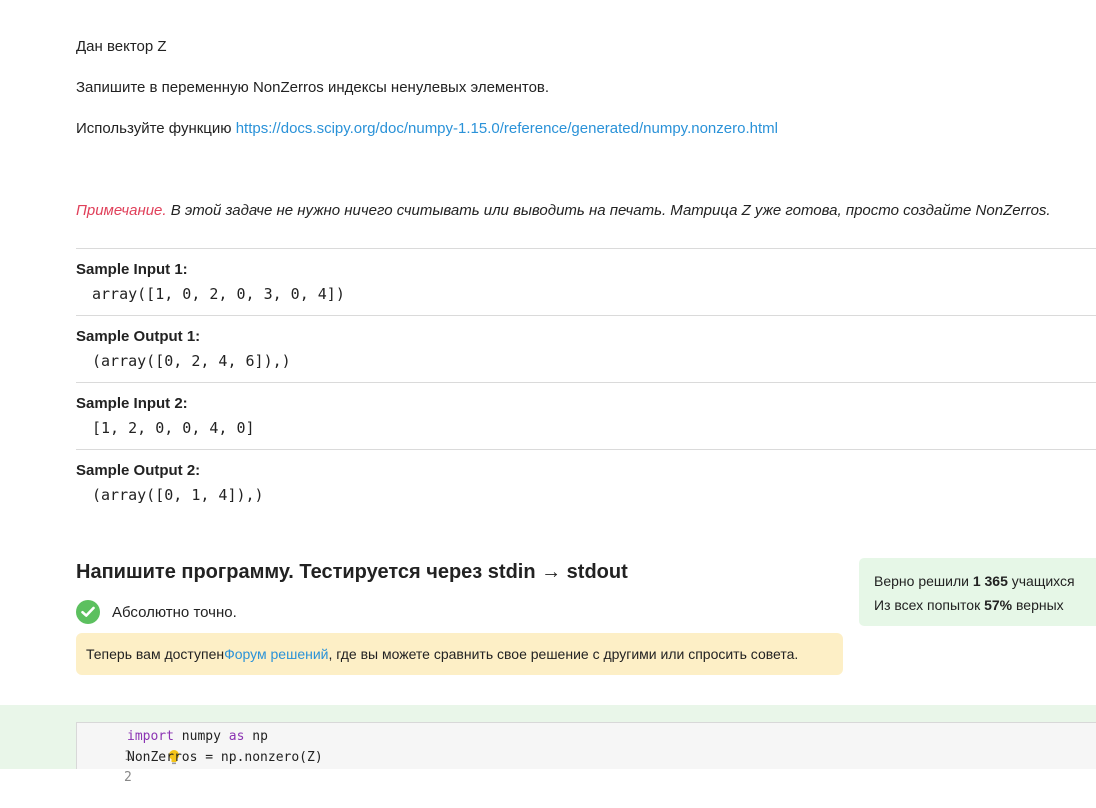  I want to click on forum-link: Форум решений, so click(276, 654).